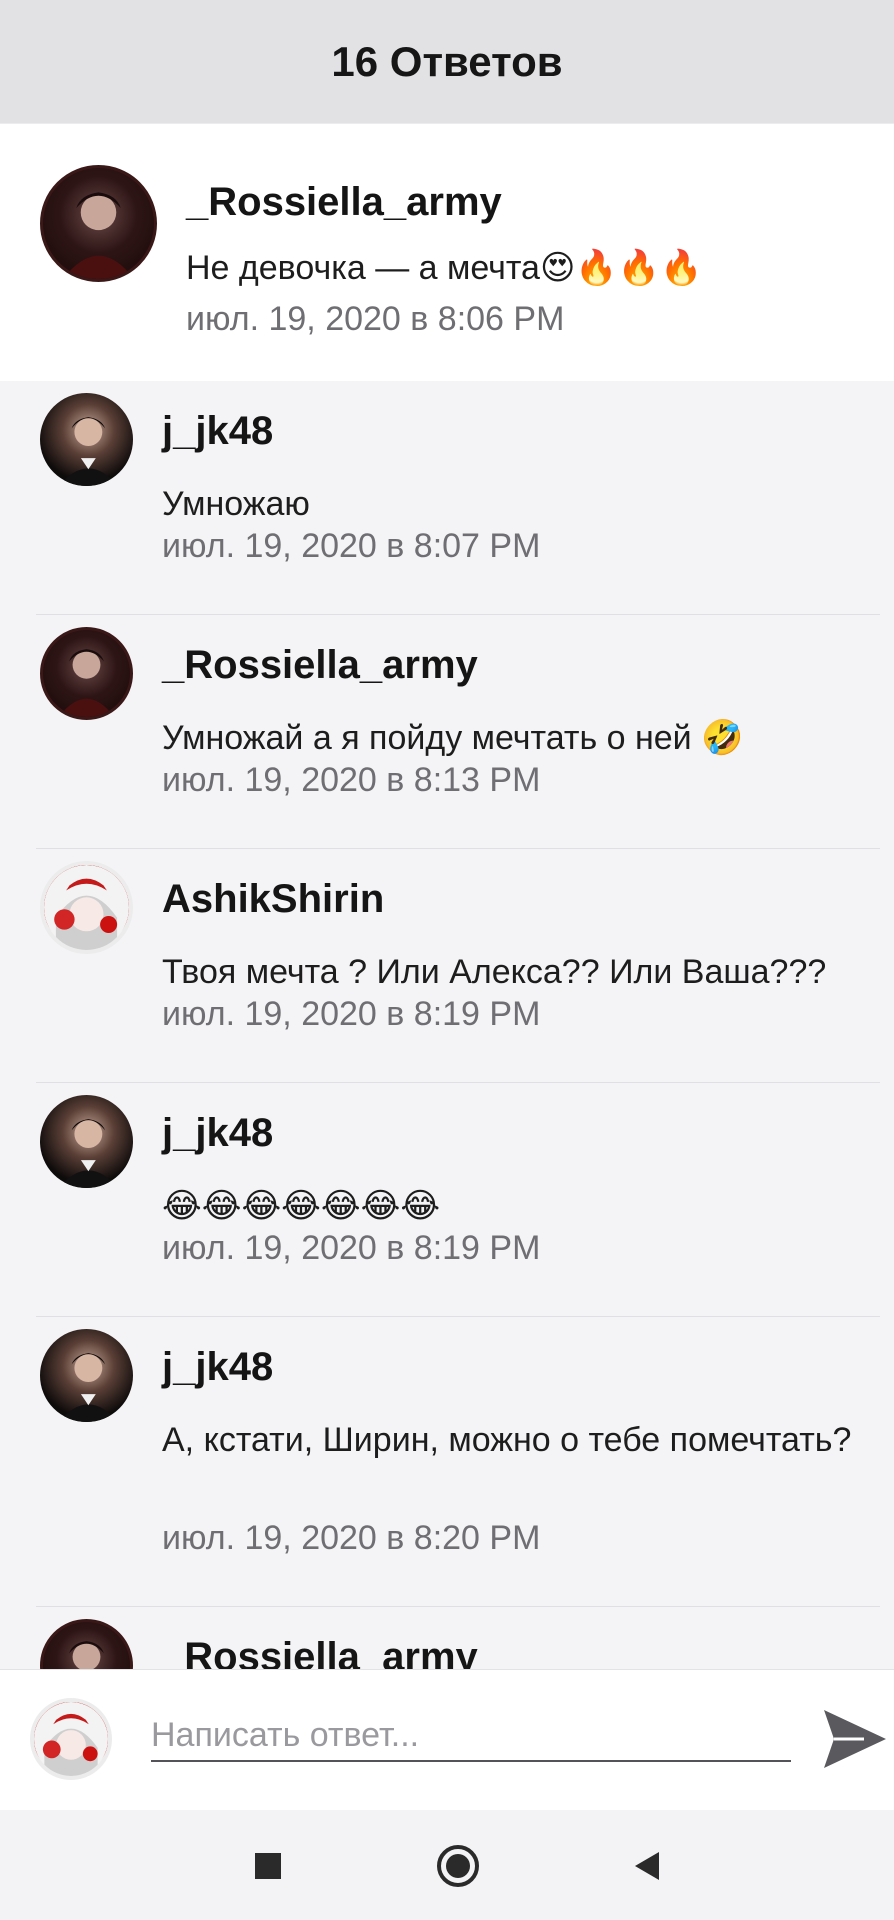 The height and width of the screenshot is (1920, 894). What do you see at coordinates (444, 268) in the screenshot?
I see `comment-text: Не девочка — а мечта😍🔥🔥🔥` at bounding box center [444, 268].